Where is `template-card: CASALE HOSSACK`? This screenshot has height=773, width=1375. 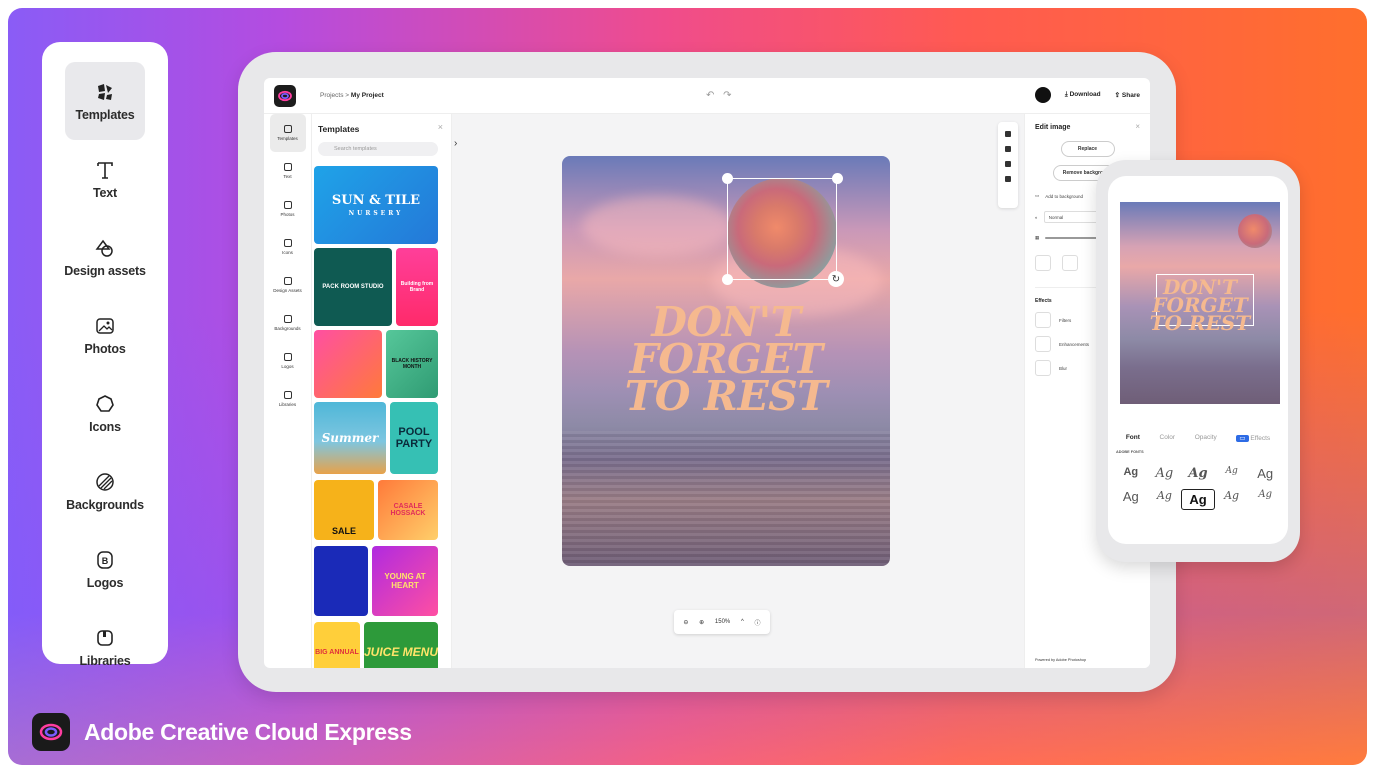 template-card: CASALE HOSSACK is located at coordinates (408, 510).